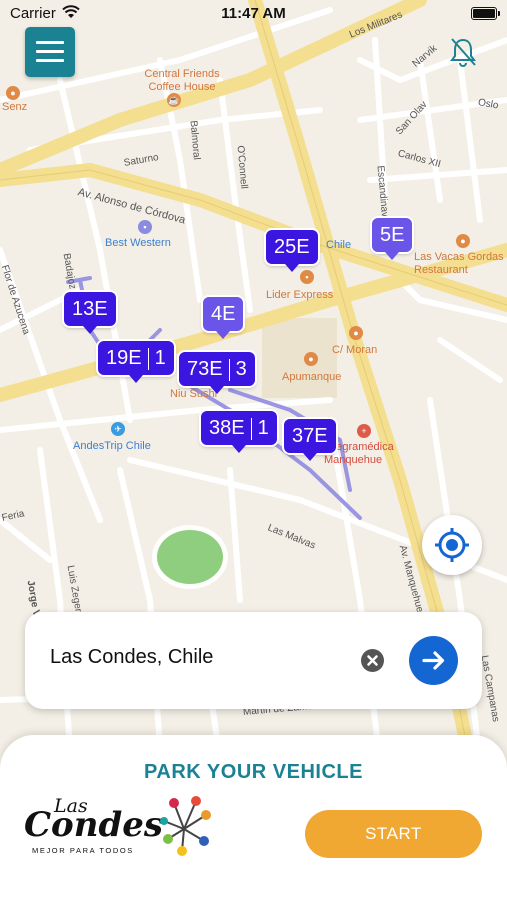 This screenshot has width=507, height=900. I want to click on poi-andestrip: AndesTrip Chile, so click(112, 446).